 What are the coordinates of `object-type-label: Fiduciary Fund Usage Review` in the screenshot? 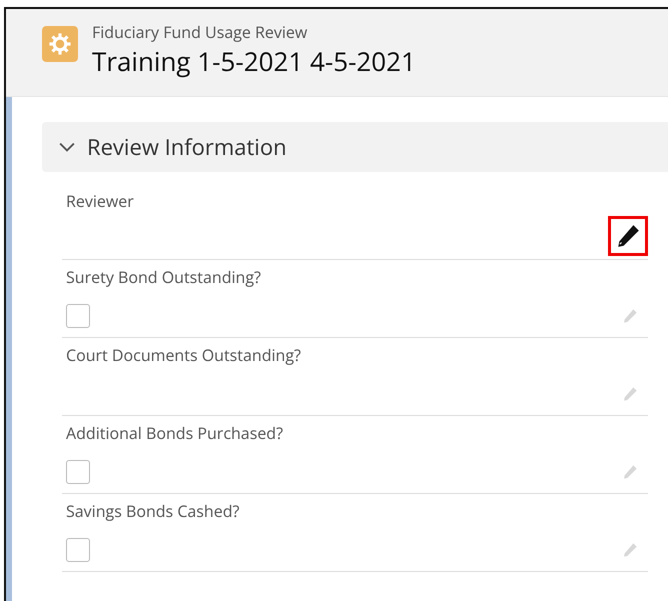 It's located at (200, 32).